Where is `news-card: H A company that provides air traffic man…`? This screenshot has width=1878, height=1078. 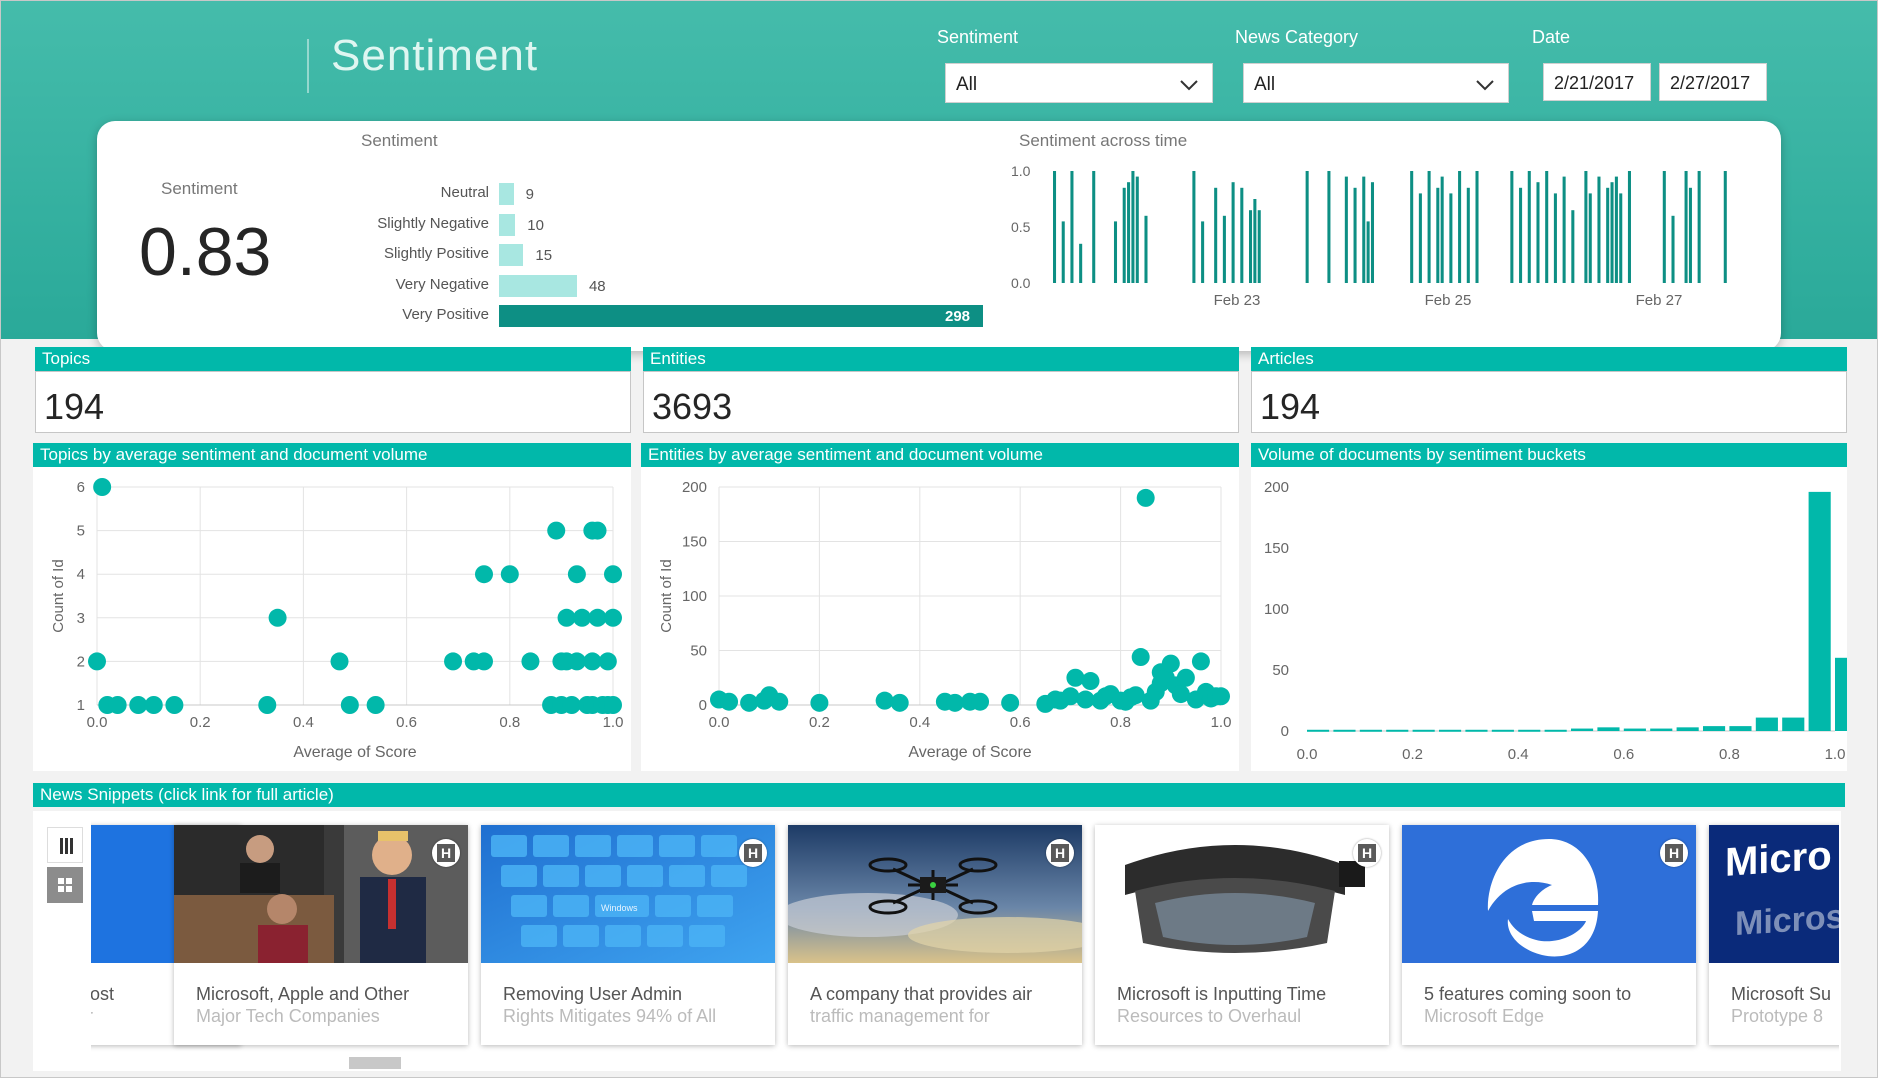 news-card: H A company that provides air traffic man… is located at coordinates (935, 935).